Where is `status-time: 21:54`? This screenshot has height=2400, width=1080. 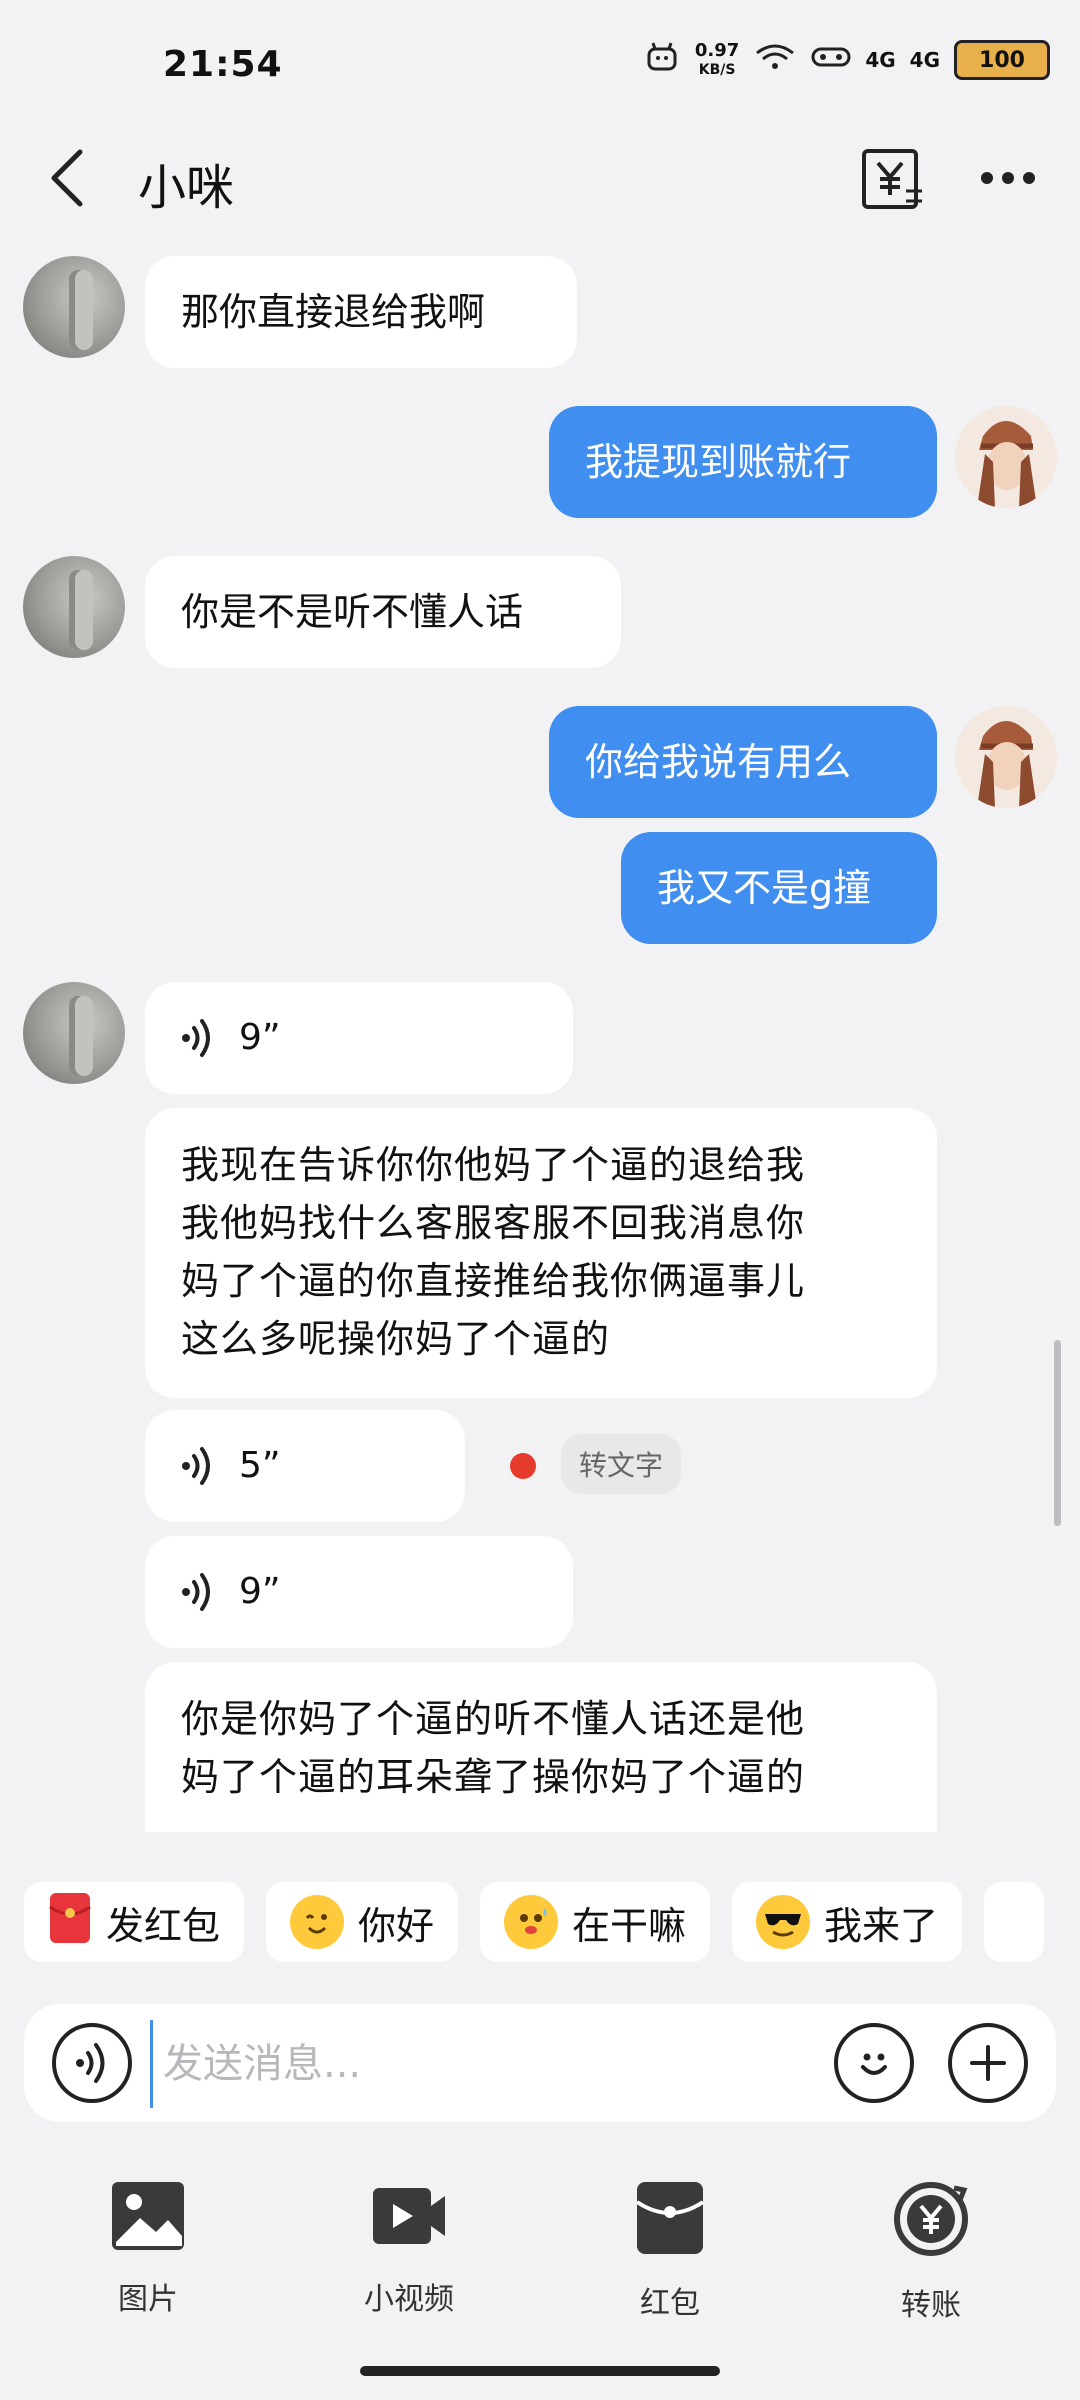 status-time: 21:54 is located at coordinates (223, 64).